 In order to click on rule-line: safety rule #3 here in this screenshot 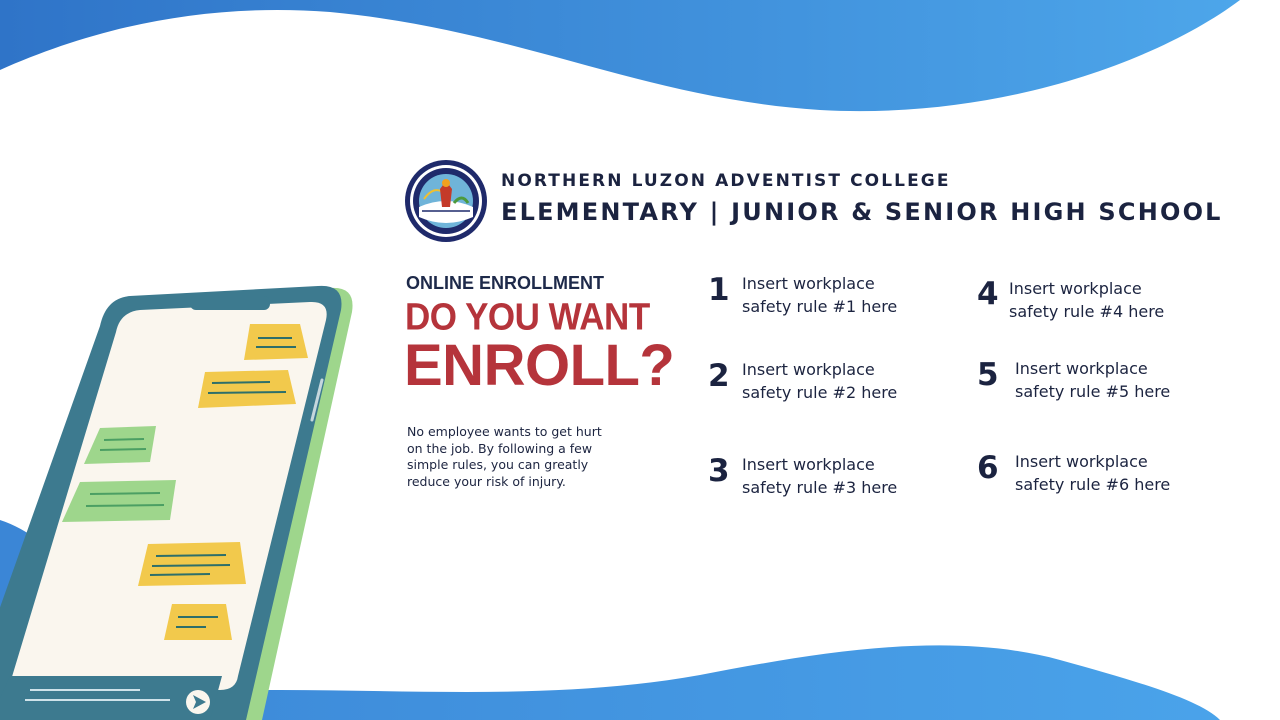, I will do `click(820, 487)`.